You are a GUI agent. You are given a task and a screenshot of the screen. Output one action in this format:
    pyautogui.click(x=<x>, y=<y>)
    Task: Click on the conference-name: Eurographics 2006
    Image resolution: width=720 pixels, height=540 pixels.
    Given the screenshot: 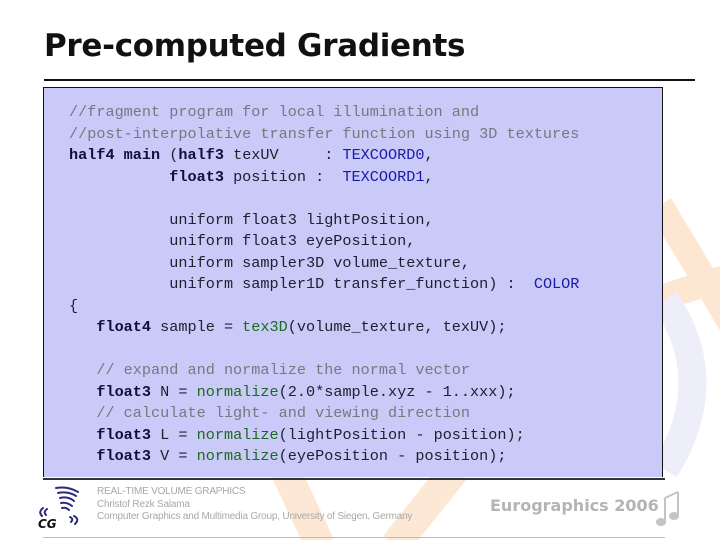 What is the action you would take?
    pyautogui.click(x=574, y=505)
    